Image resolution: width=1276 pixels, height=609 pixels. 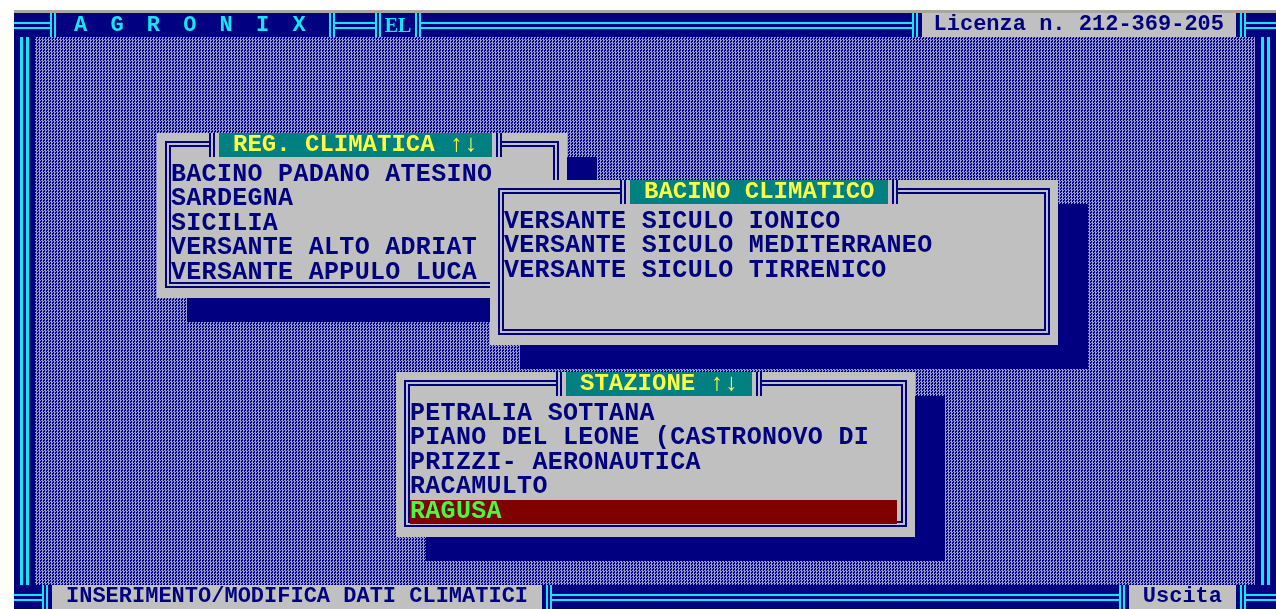 I want to click on window-title: BACINO CLIMATICO, so click(x=759, y=192).